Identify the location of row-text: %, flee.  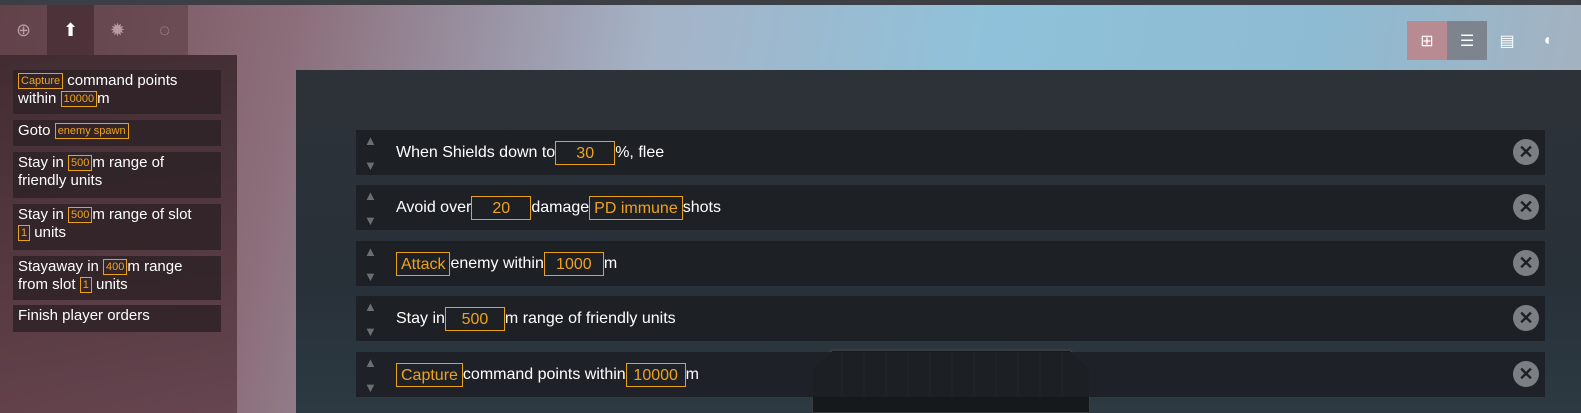
(640, 152).